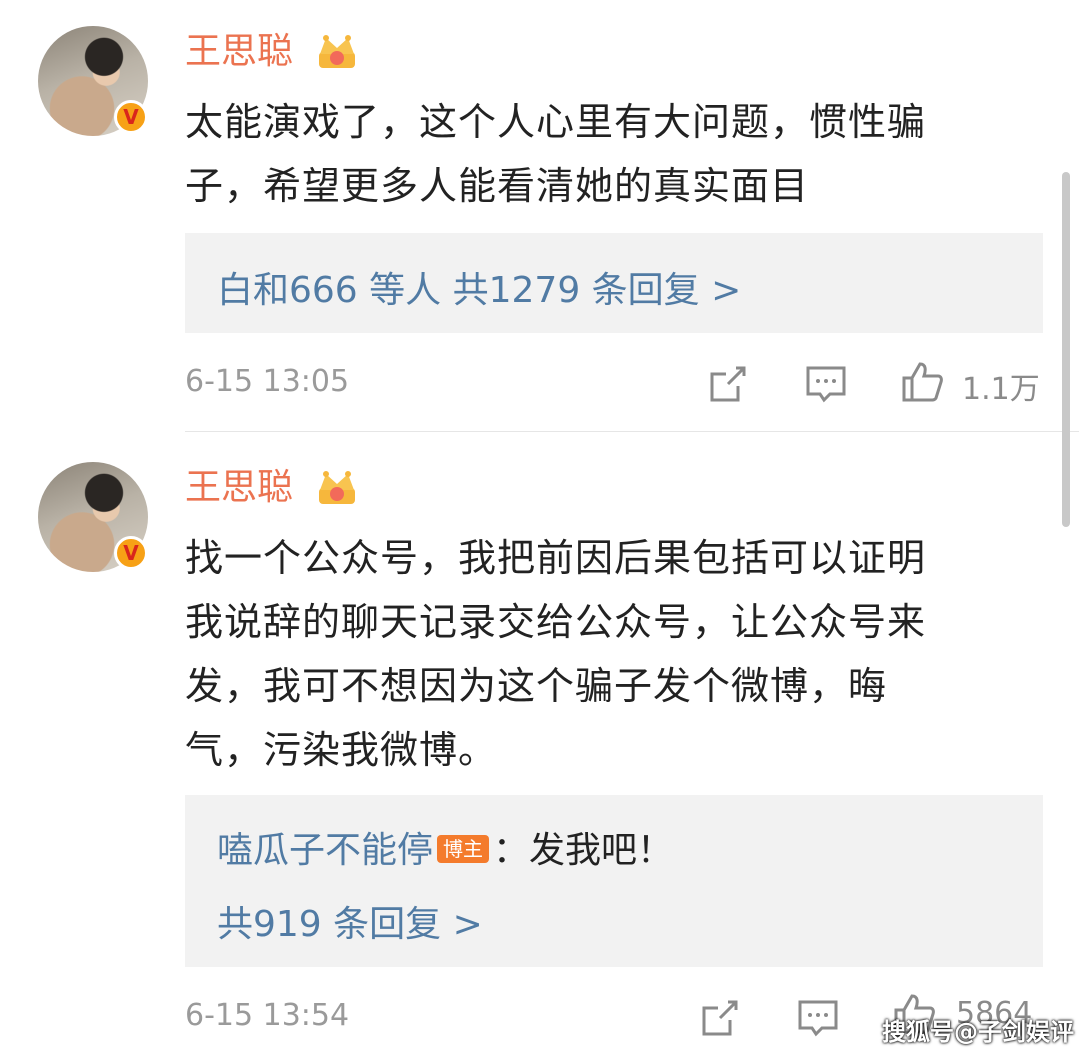 The image size is (1079, 1050). I want to click on comment-text: 太能演戏了，这个人心里有大问题，惯性骗 子，希望更多人能看清她的真实面目, so click(615, 154).